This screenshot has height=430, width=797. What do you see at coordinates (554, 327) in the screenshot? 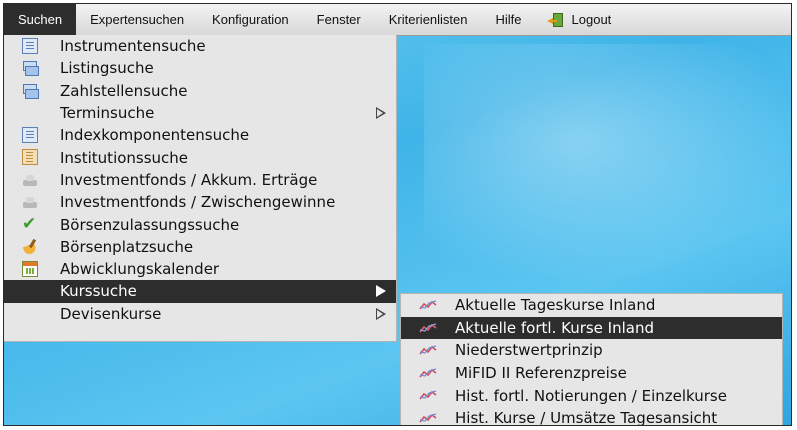
I see `submenu-item-label: Aktuelle fortl. Kurse Inland` at bounding box center [554, 327].